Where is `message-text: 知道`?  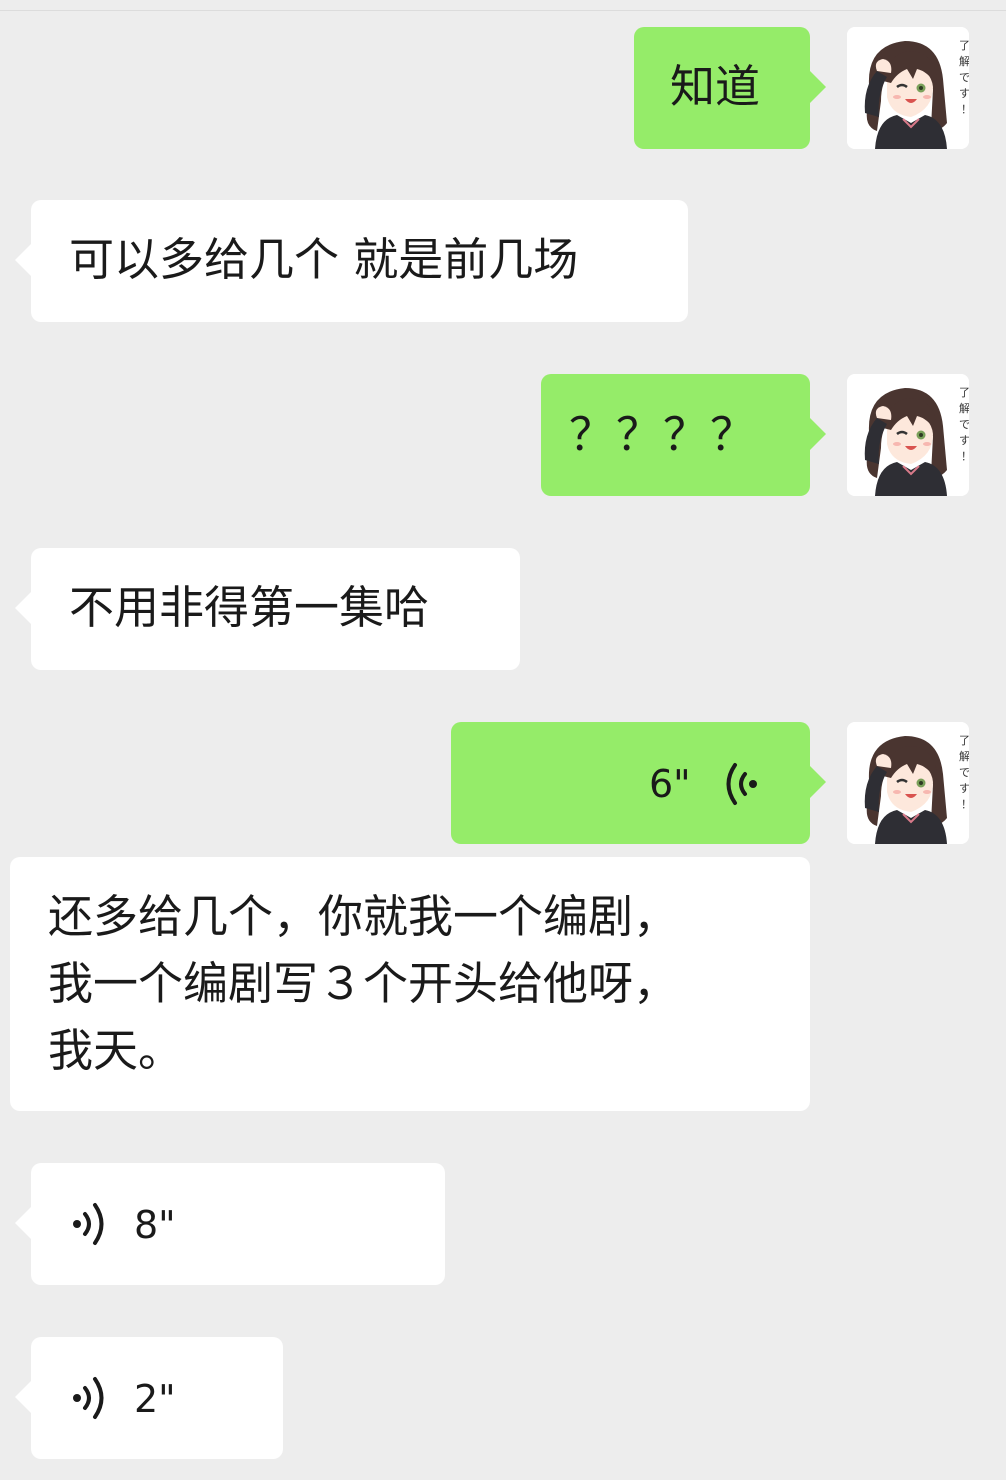 message-text: 知道 is located at coordinates (715, 86).